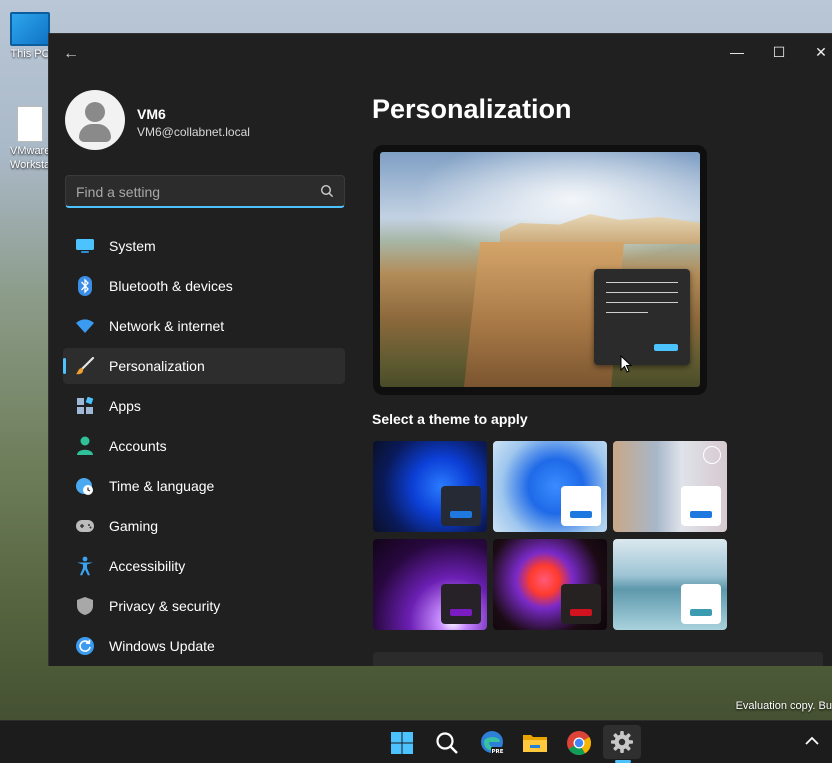  Describe the element at coordinates (85, 286) in the screenshot. I see `bluetooth-icon` at that location.